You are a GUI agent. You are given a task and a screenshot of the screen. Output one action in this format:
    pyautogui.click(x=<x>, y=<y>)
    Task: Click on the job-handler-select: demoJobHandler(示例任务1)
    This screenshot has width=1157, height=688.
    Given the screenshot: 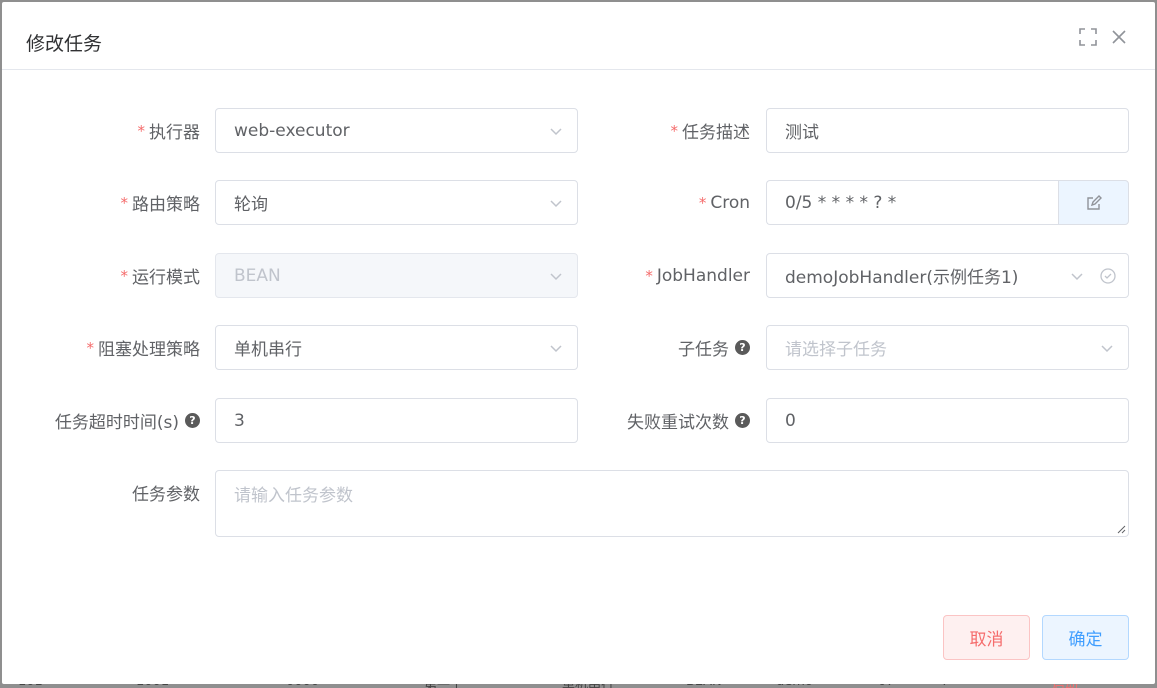 What is the action you would take?
    pyautogui.click(x=947, y=275)
    